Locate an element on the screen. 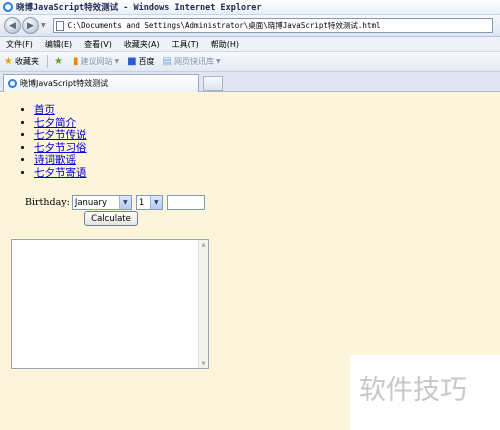 The height and width of the screenshot is (430, 500). suggested-sites-button: ▮ 建议网站 ▼ is located at coordinates (96, 61).